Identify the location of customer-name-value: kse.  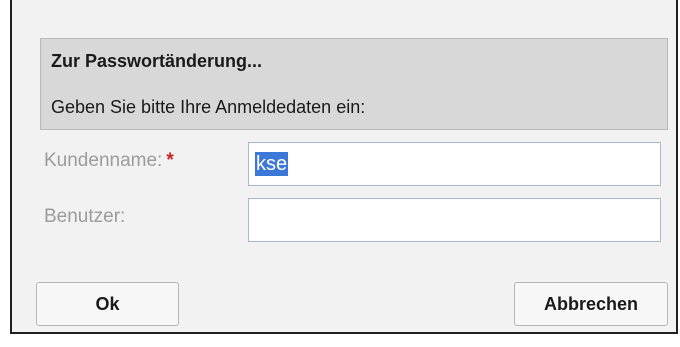
(272, 164).